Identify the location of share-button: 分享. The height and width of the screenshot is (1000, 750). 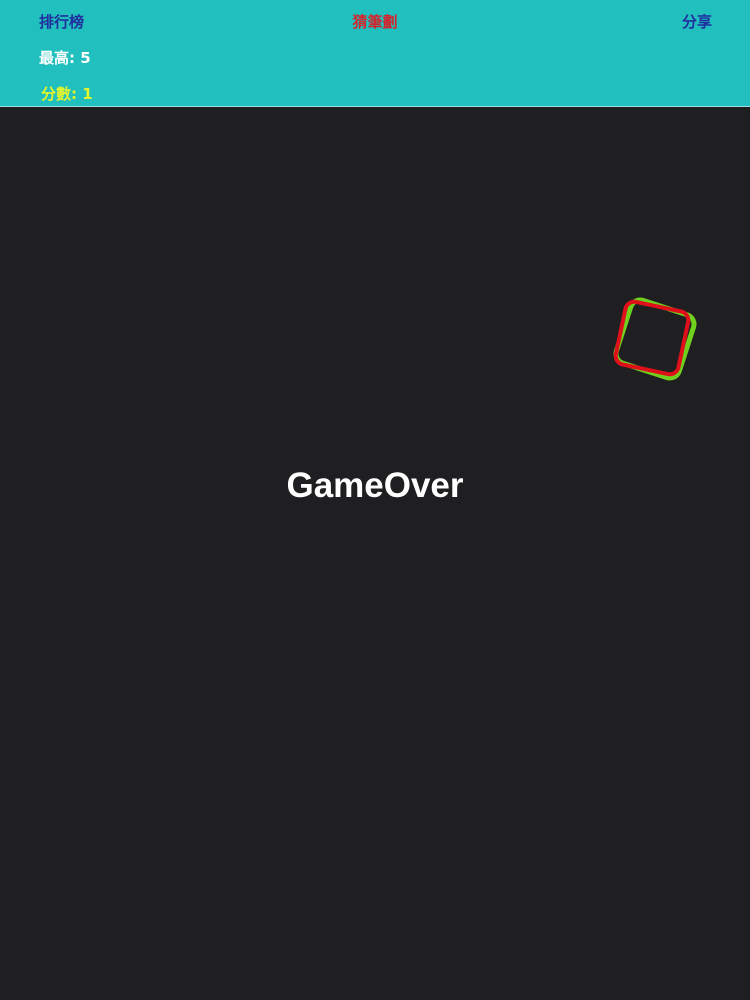
(697, 22).